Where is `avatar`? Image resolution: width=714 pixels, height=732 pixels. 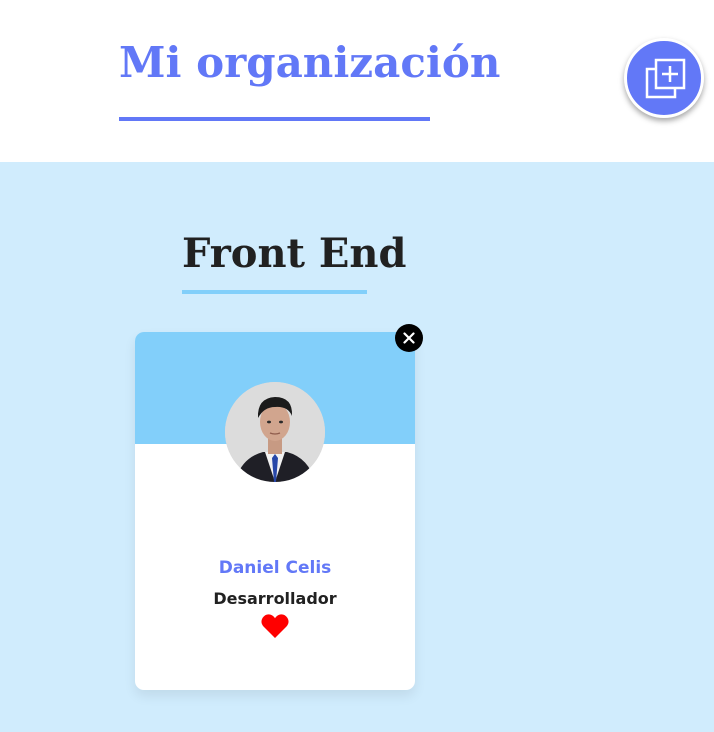 avatar is located at coordinates (275, 432).